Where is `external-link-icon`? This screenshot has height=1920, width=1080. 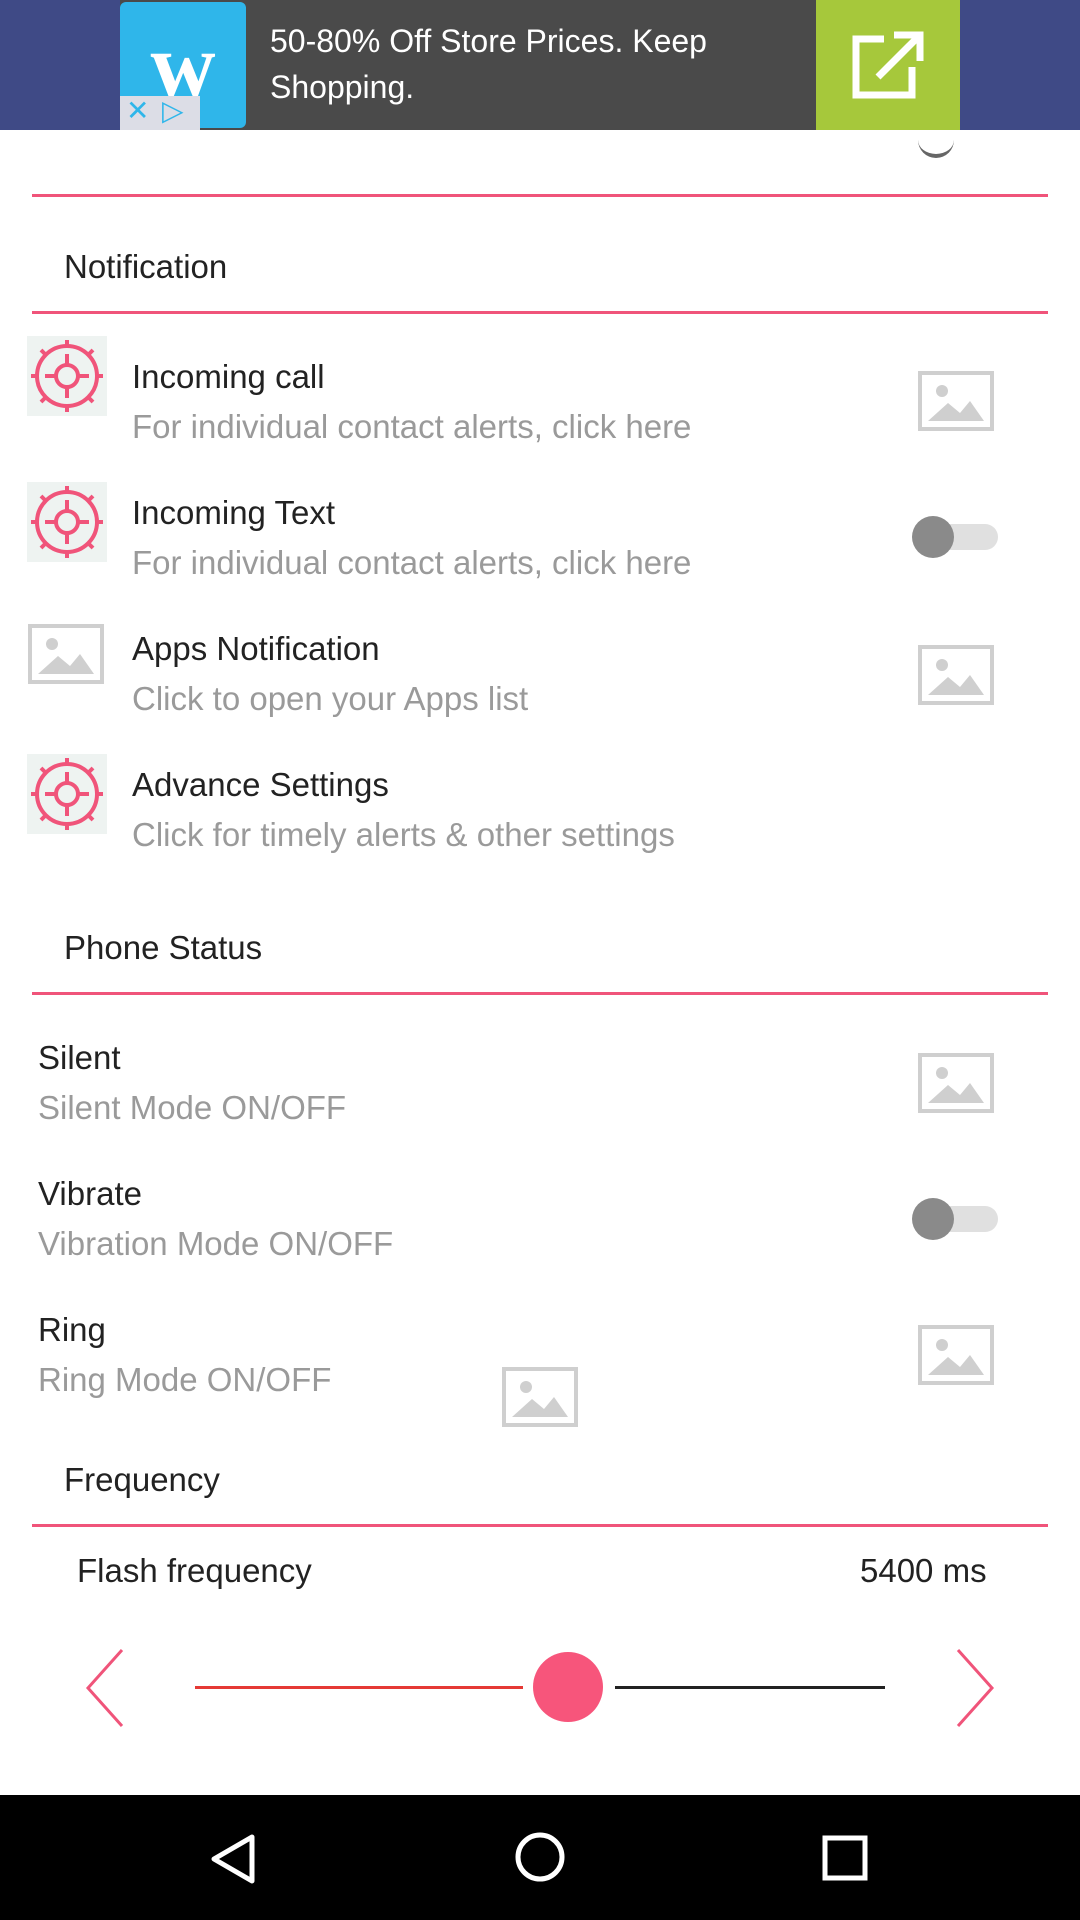 external-link-icon is located at coordinates (889, 64).